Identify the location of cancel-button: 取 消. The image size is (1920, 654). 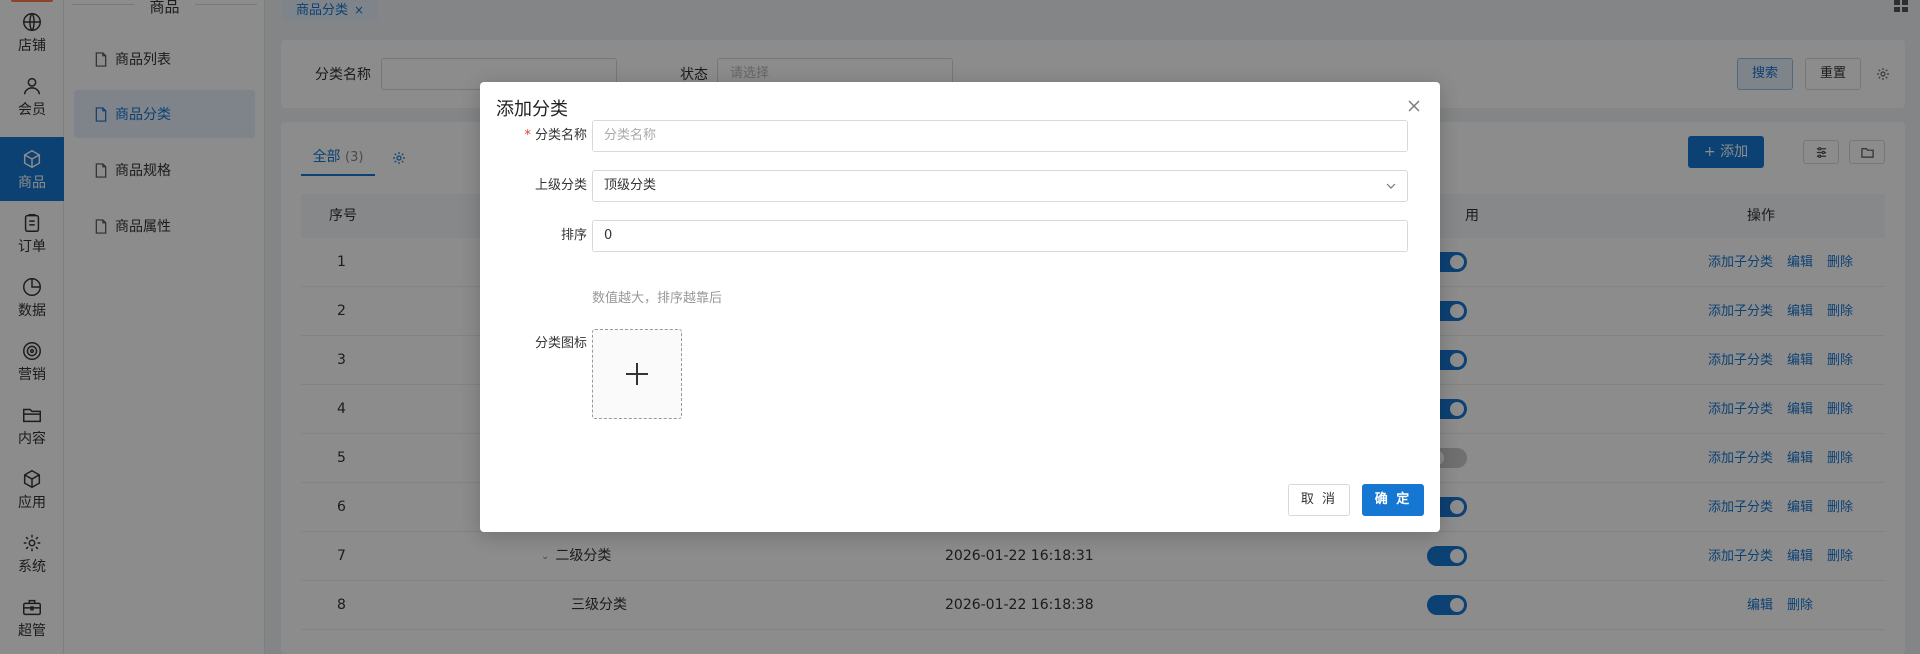
(1319, 500).